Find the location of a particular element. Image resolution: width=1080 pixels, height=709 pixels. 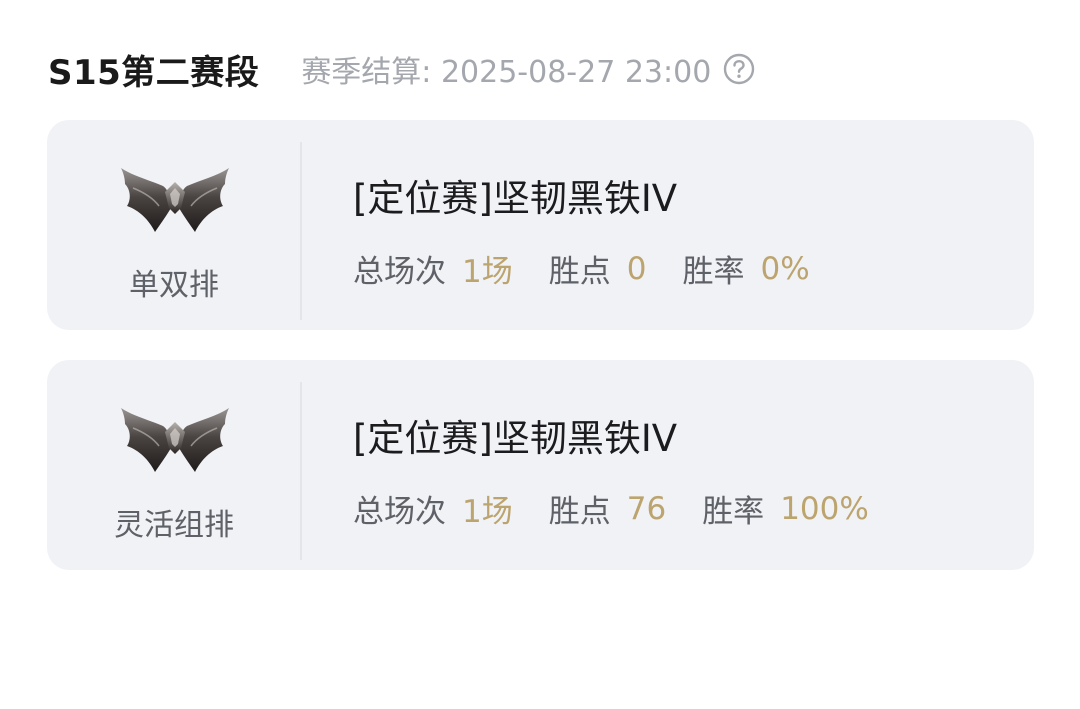

season-header: S15第二赛段 赛季结算: 2025-08-27 23:00 is located at coordinates (401, 69).